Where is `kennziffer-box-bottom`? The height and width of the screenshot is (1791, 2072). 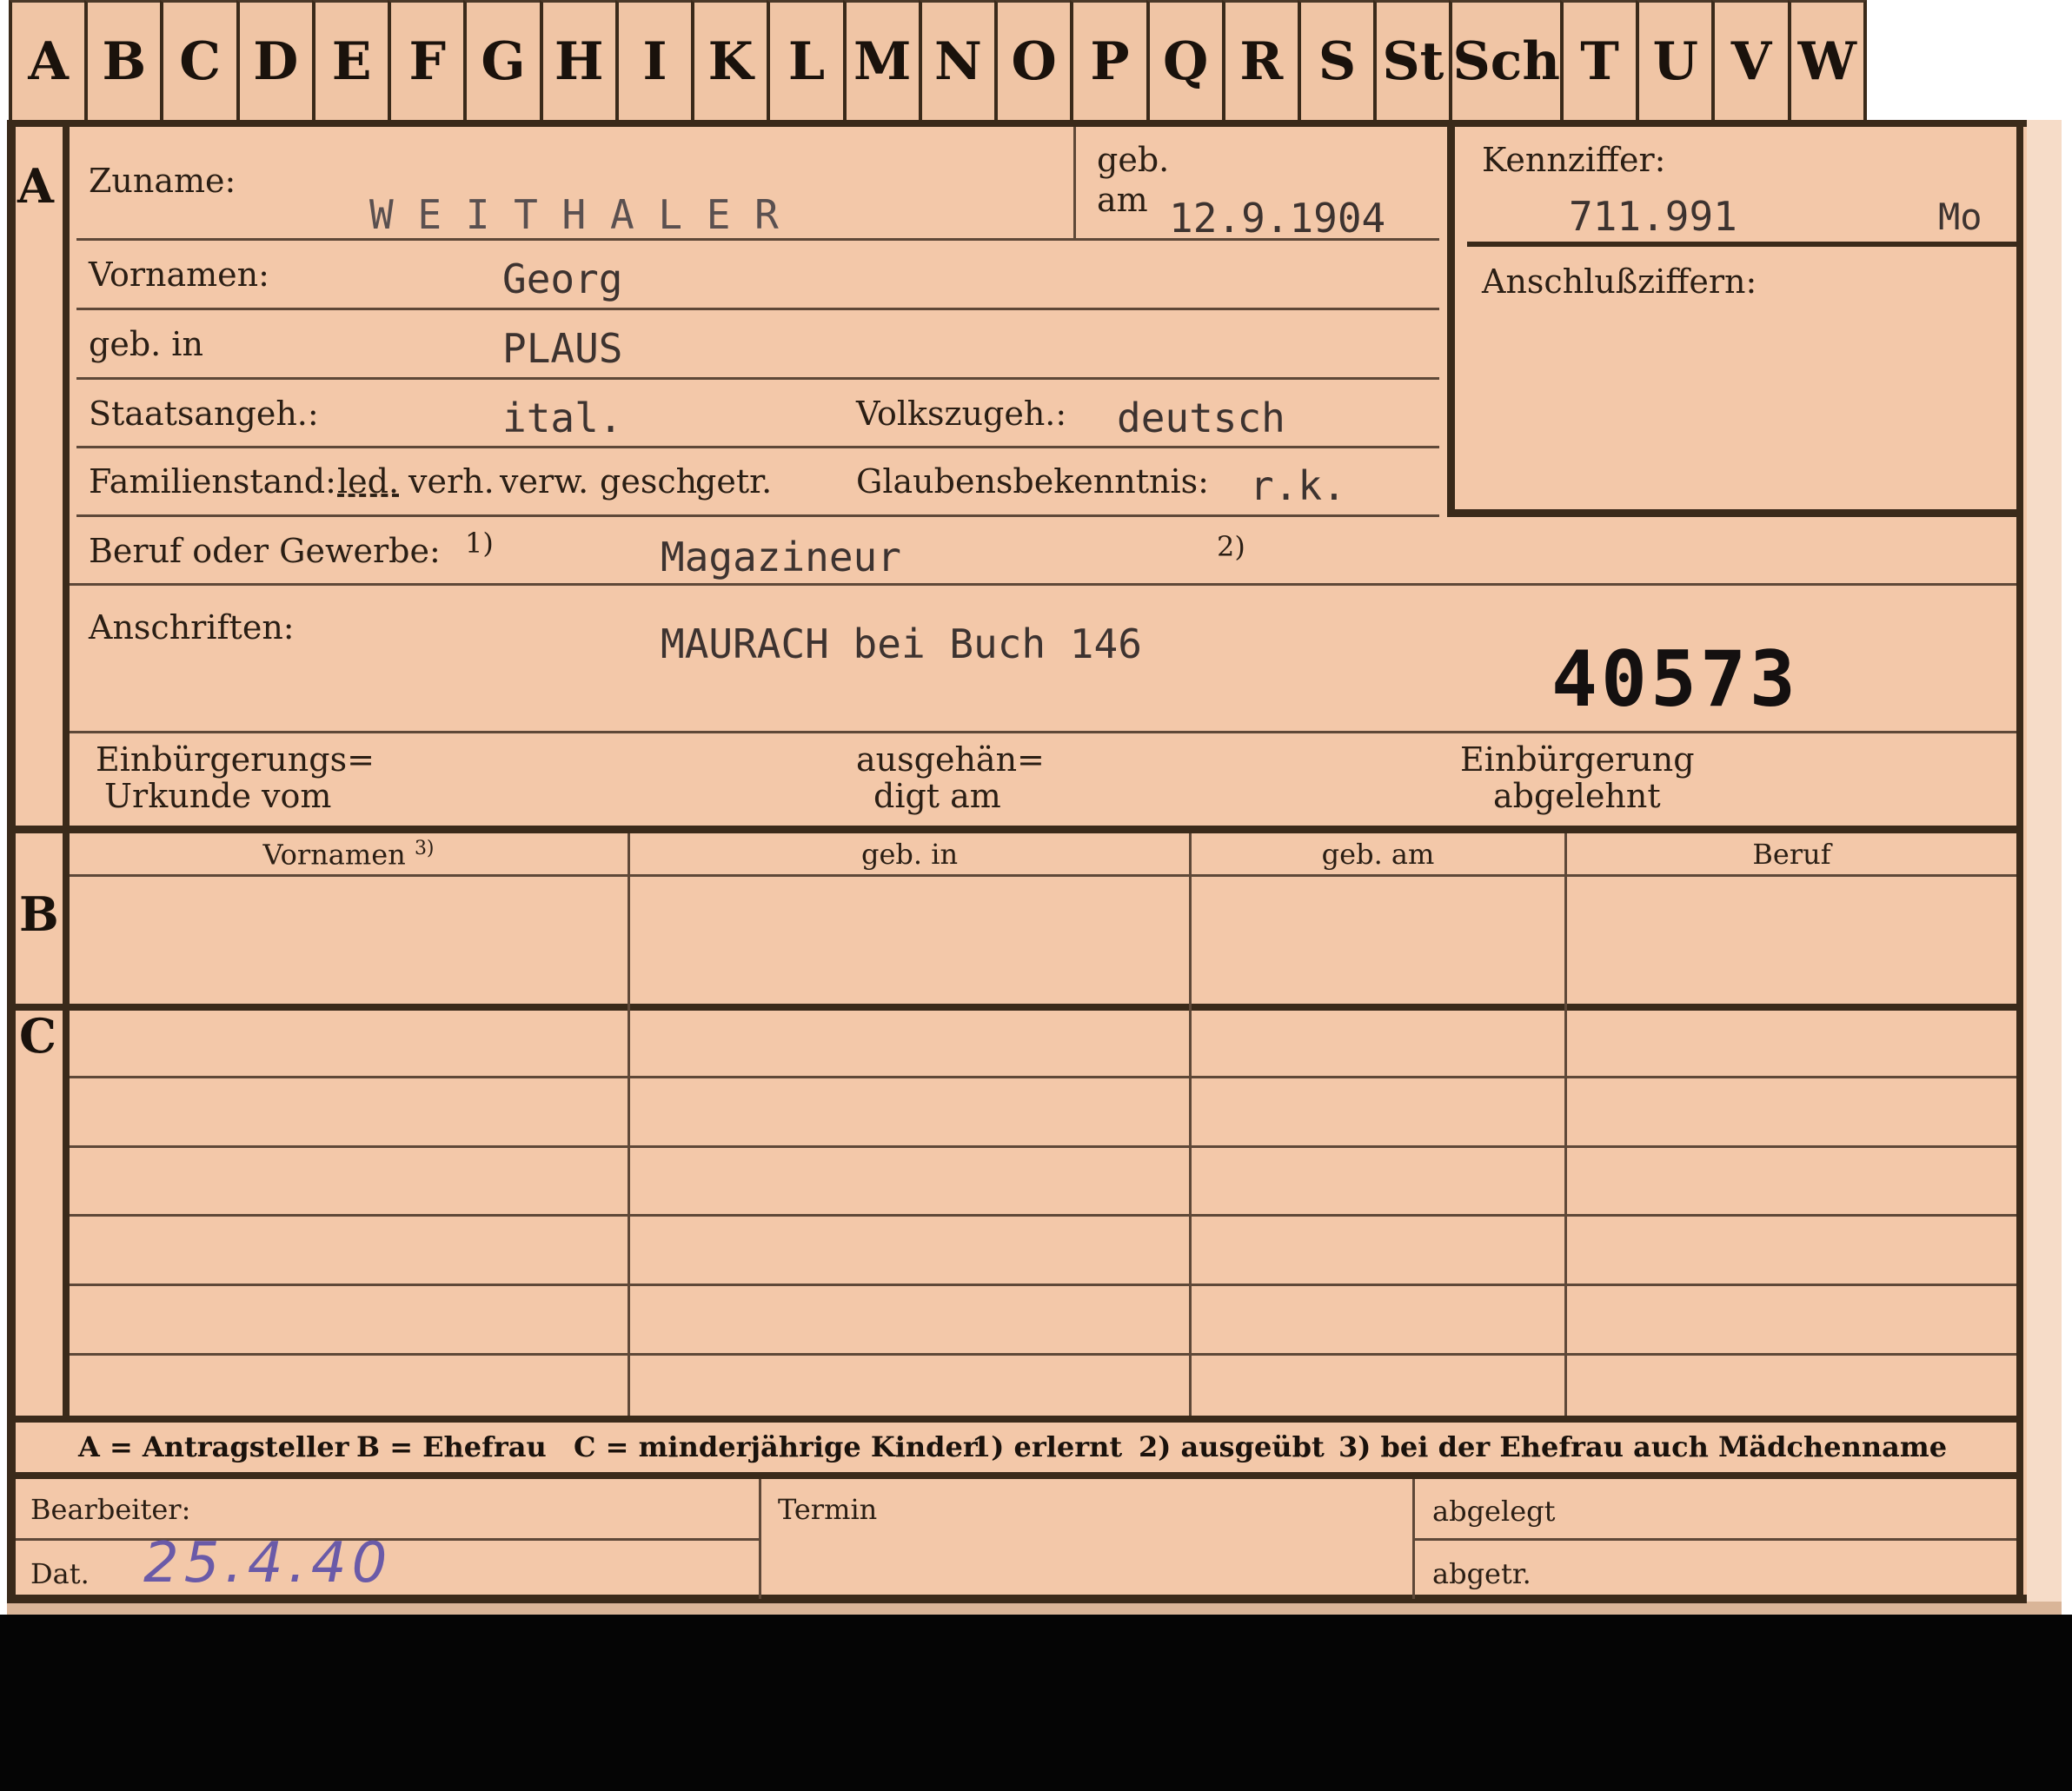
kennziffer-box-bottom is located at coordinates (1735, 513).